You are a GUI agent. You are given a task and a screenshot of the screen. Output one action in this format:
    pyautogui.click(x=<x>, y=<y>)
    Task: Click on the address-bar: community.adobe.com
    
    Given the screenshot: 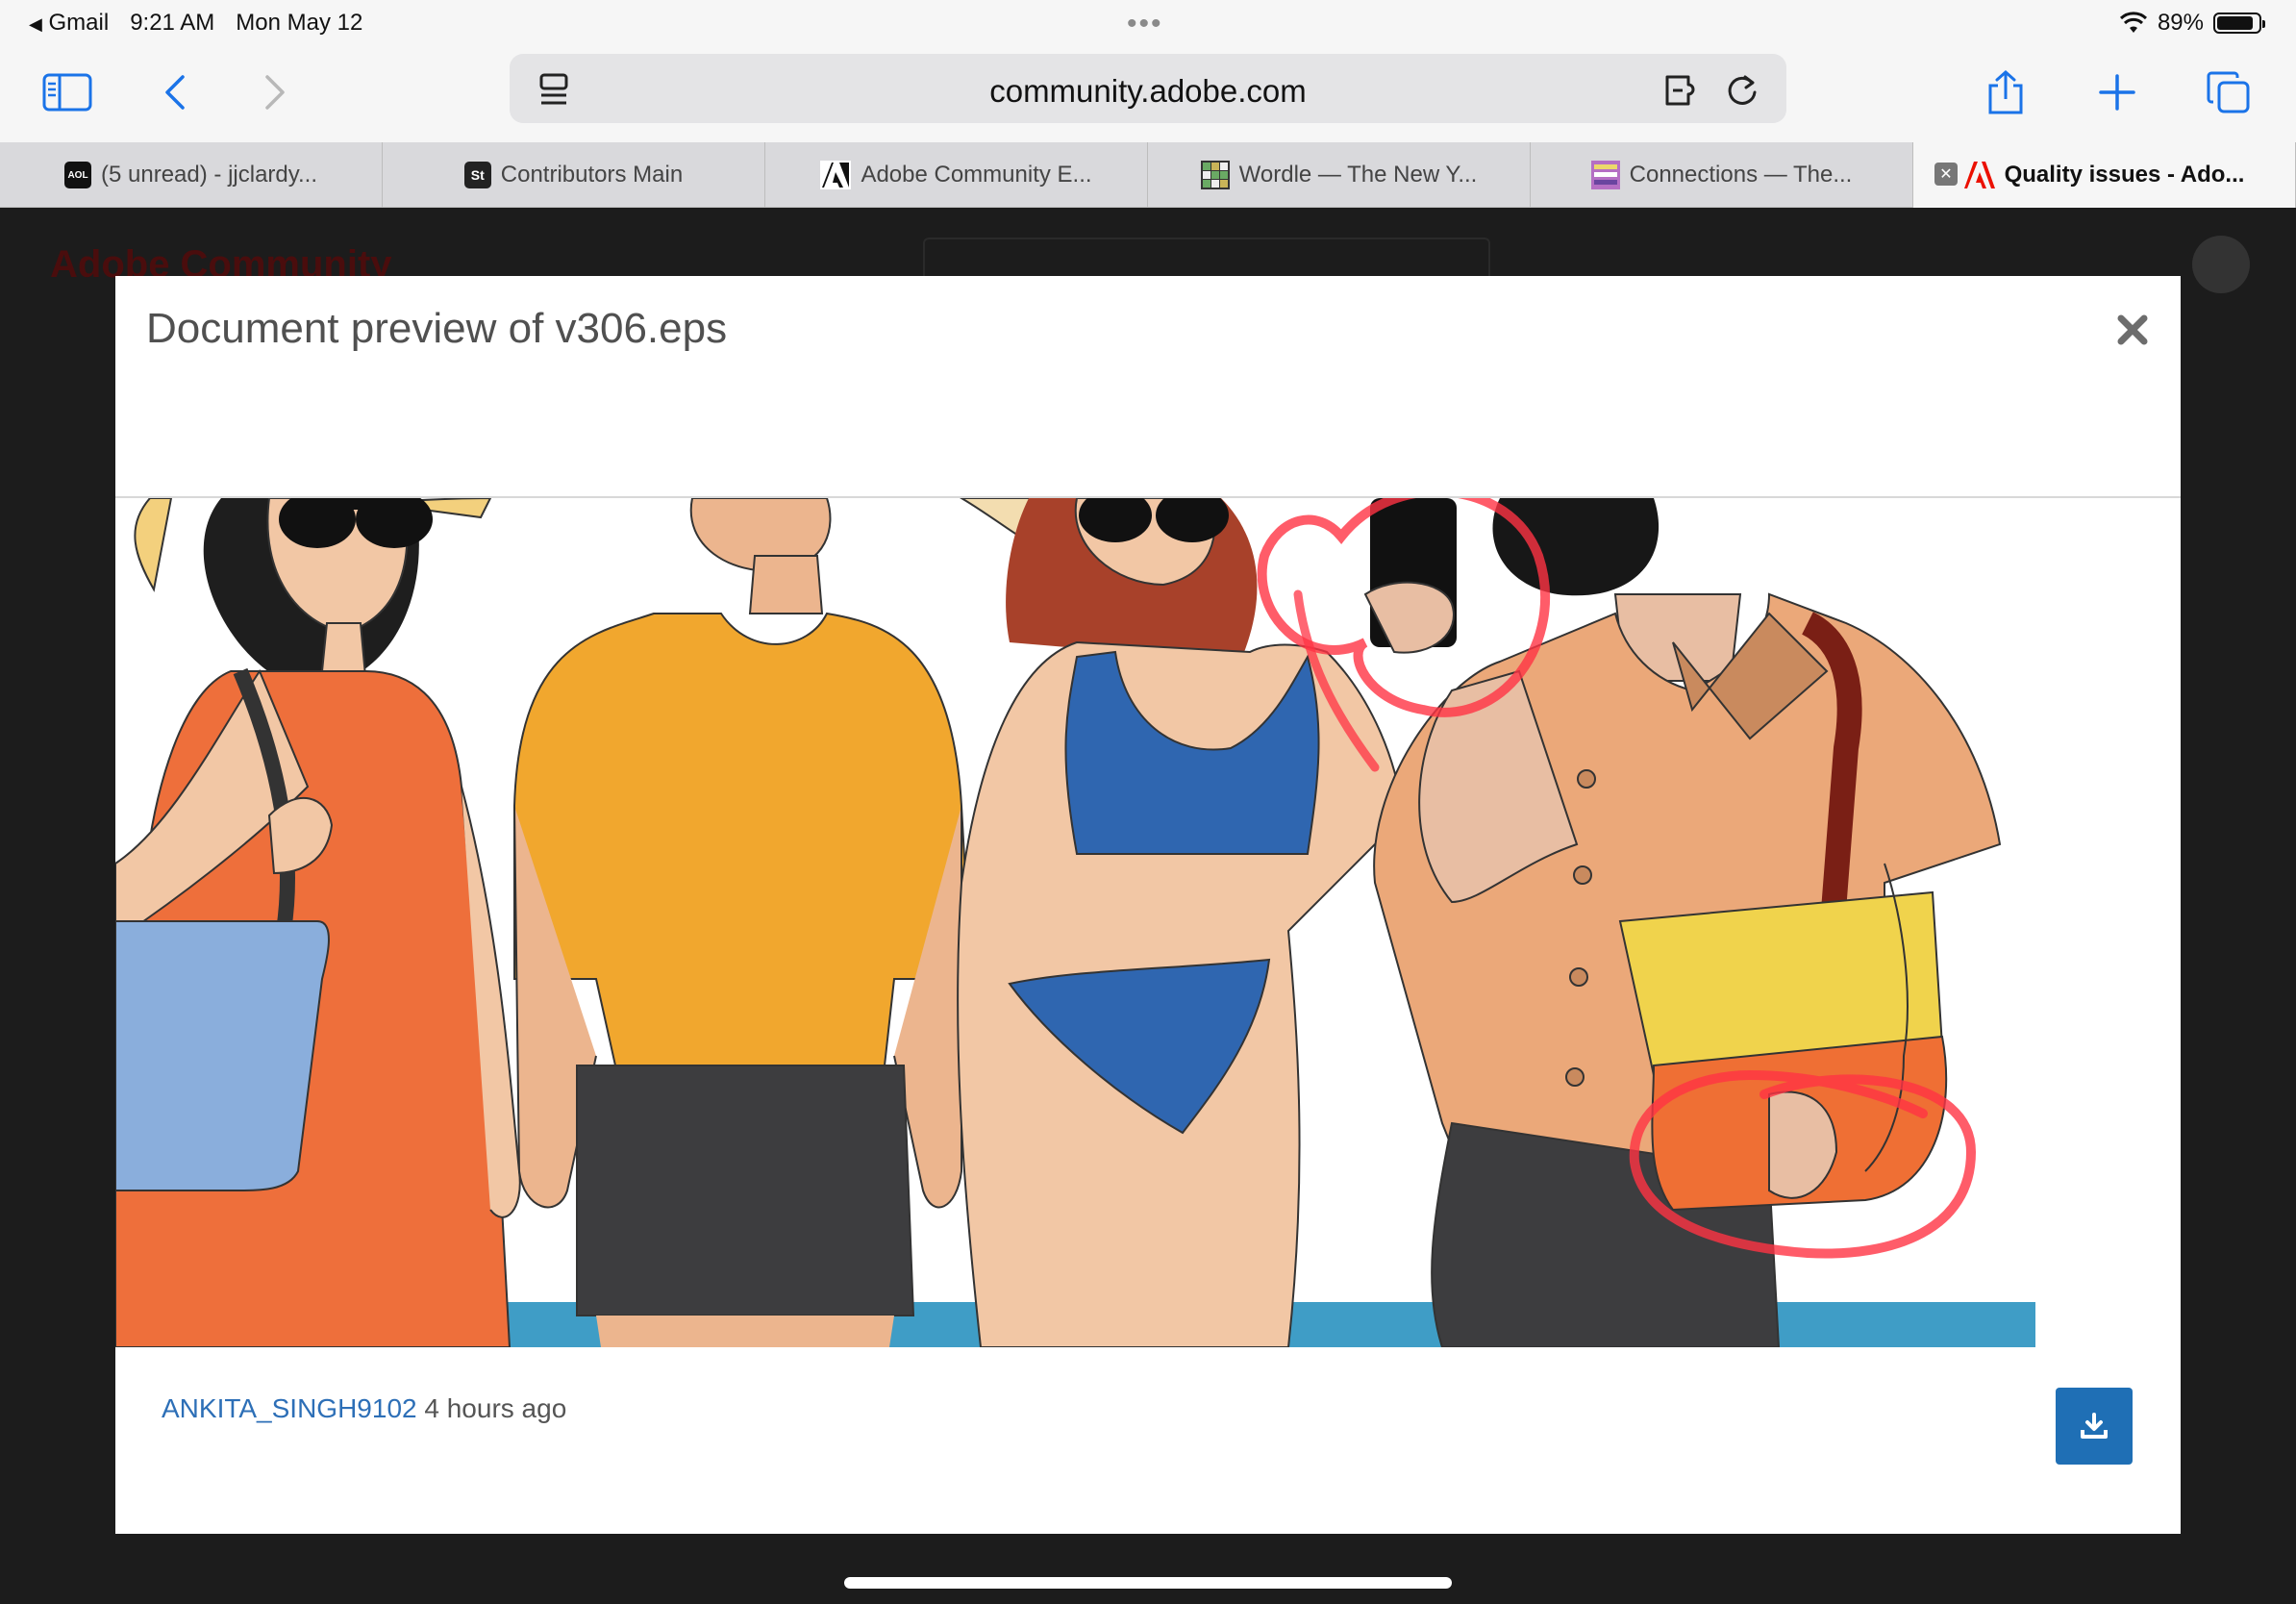 What is the action you would take?
    pyautogui.click(x=1148, y=88)
    